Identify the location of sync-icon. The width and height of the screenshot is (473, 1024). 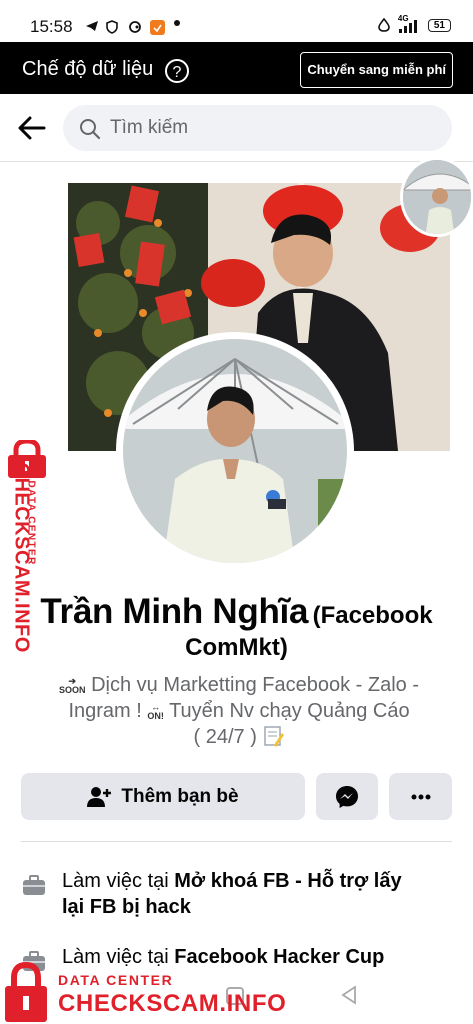
(135, 27).